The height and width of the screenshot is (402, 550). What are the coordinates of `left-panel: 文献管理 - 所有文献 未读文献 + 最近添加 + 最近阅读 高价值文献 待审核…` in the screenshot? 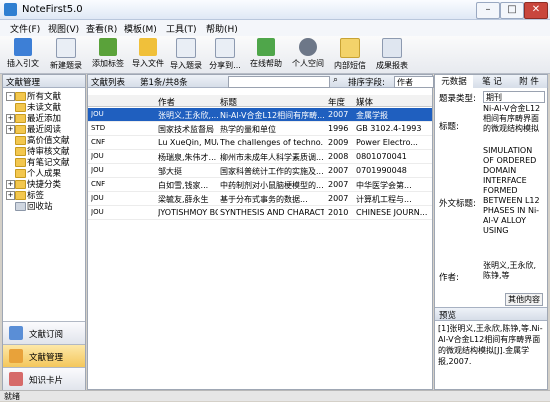 It's located at (44, 232).